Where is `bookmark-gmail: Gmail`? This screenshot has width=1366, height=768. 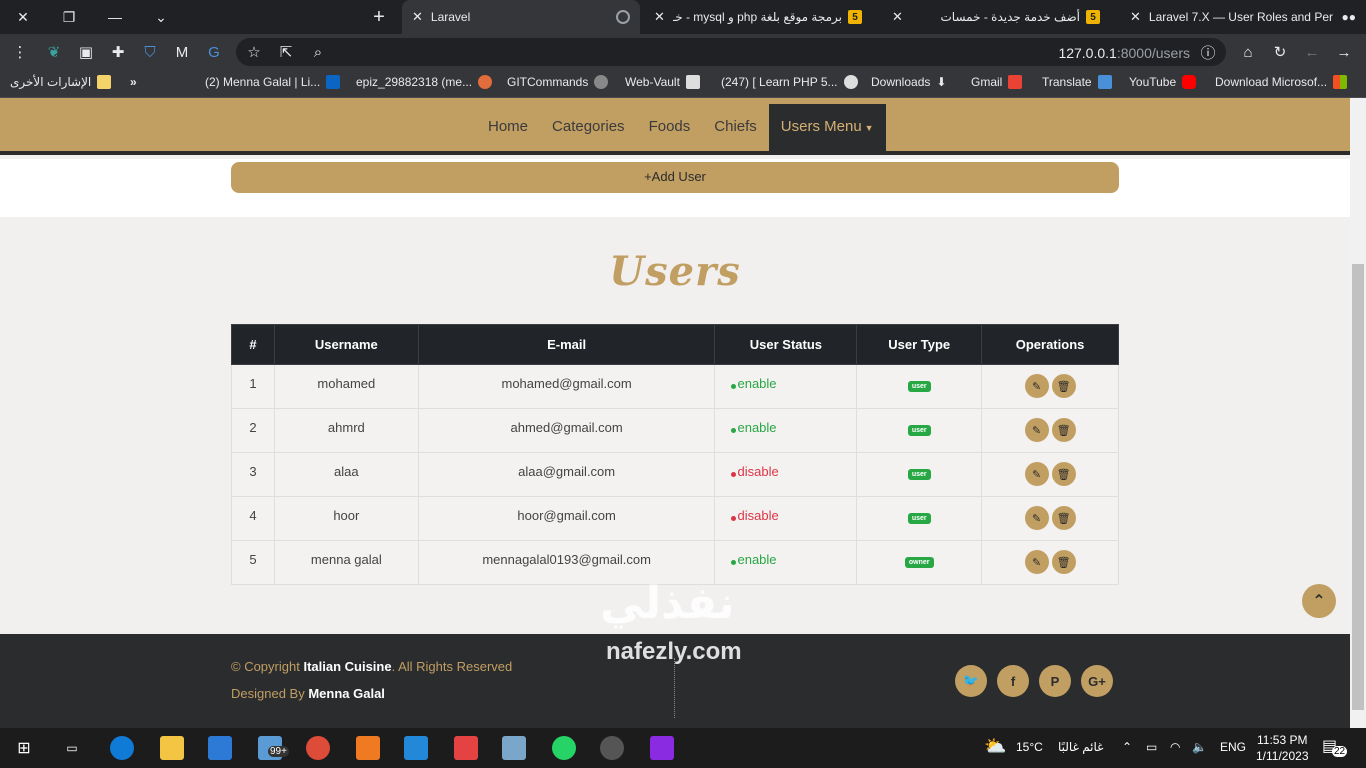 bookmark-gmail: Gmail is located at coordinates (997, 82).